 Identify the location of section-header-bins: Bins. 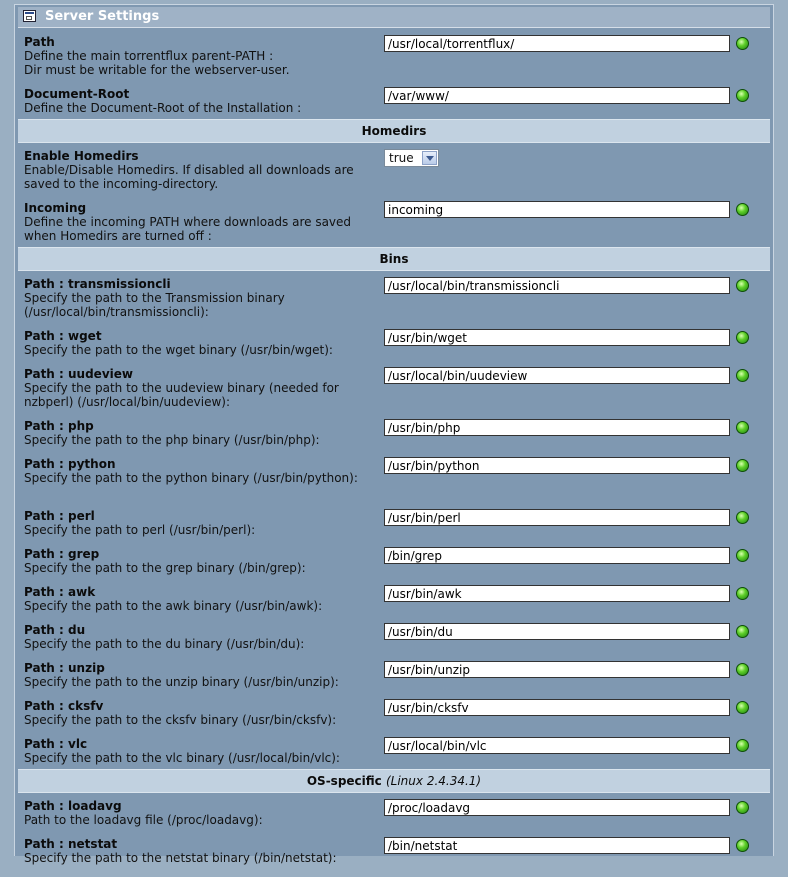
(394, 259).